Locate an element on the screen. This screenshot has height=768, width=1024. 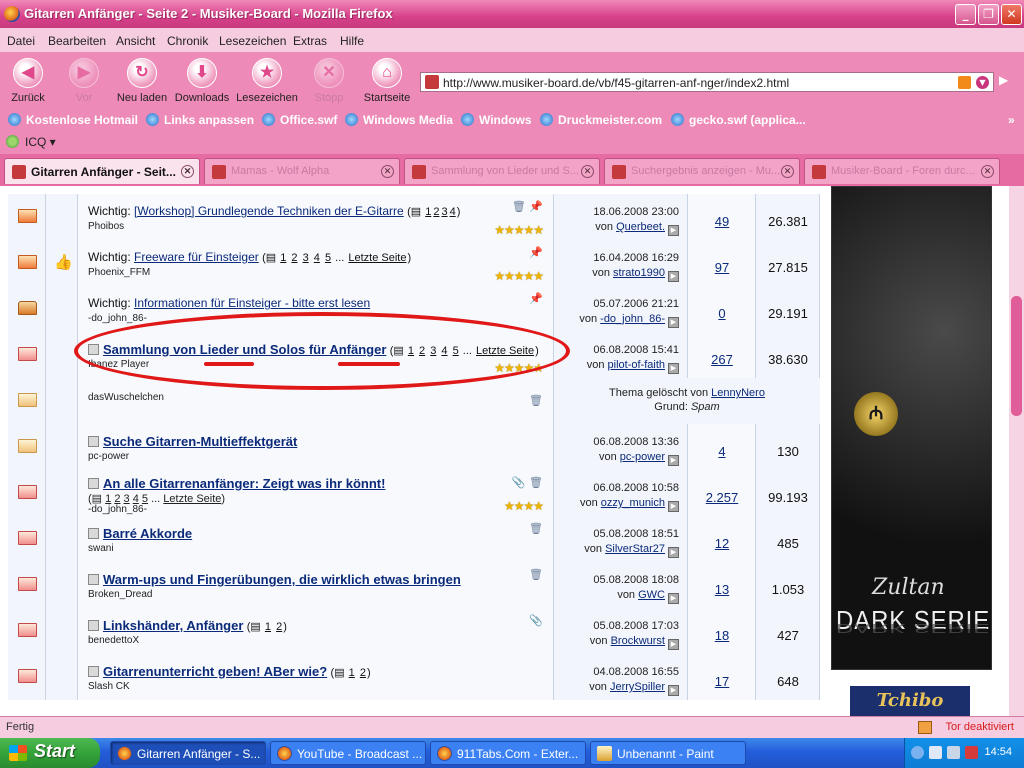
scrollbar-thumb is located at coordinates (1016, 356).